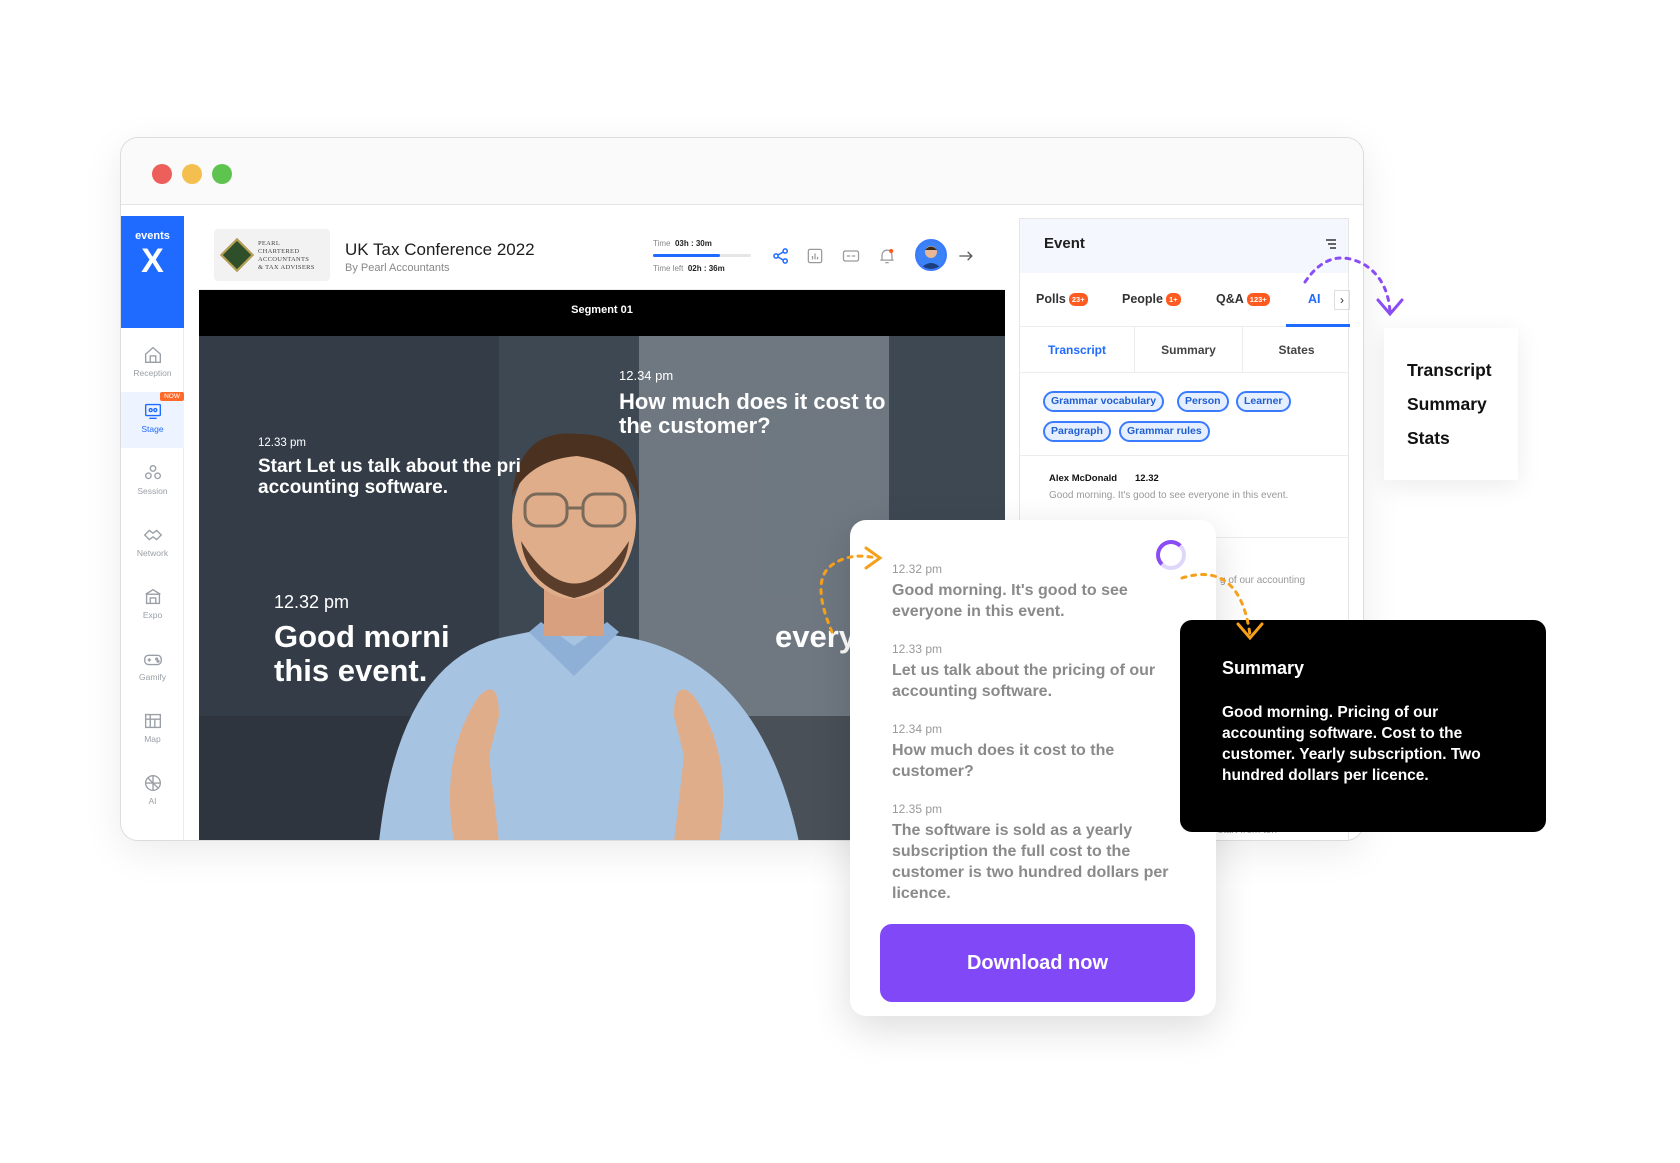  What do you see at coordinates (689, 268) in the screenshot?
I see `time-left: Time left 02h : 36m` at bounding box center [689, 268].